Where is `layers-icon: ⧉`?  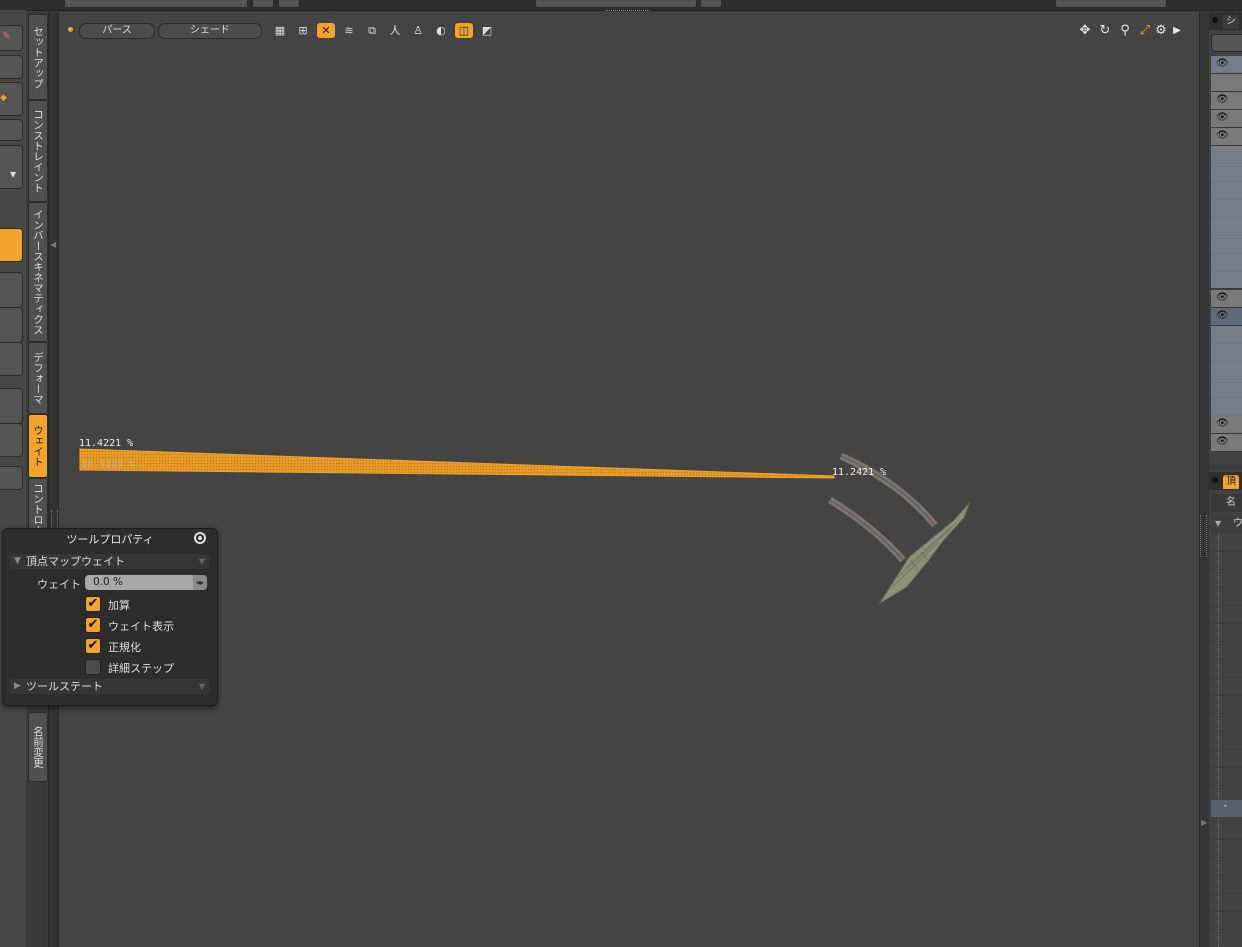
layers-icon: ⧉ is located at coordinates (372, 30).